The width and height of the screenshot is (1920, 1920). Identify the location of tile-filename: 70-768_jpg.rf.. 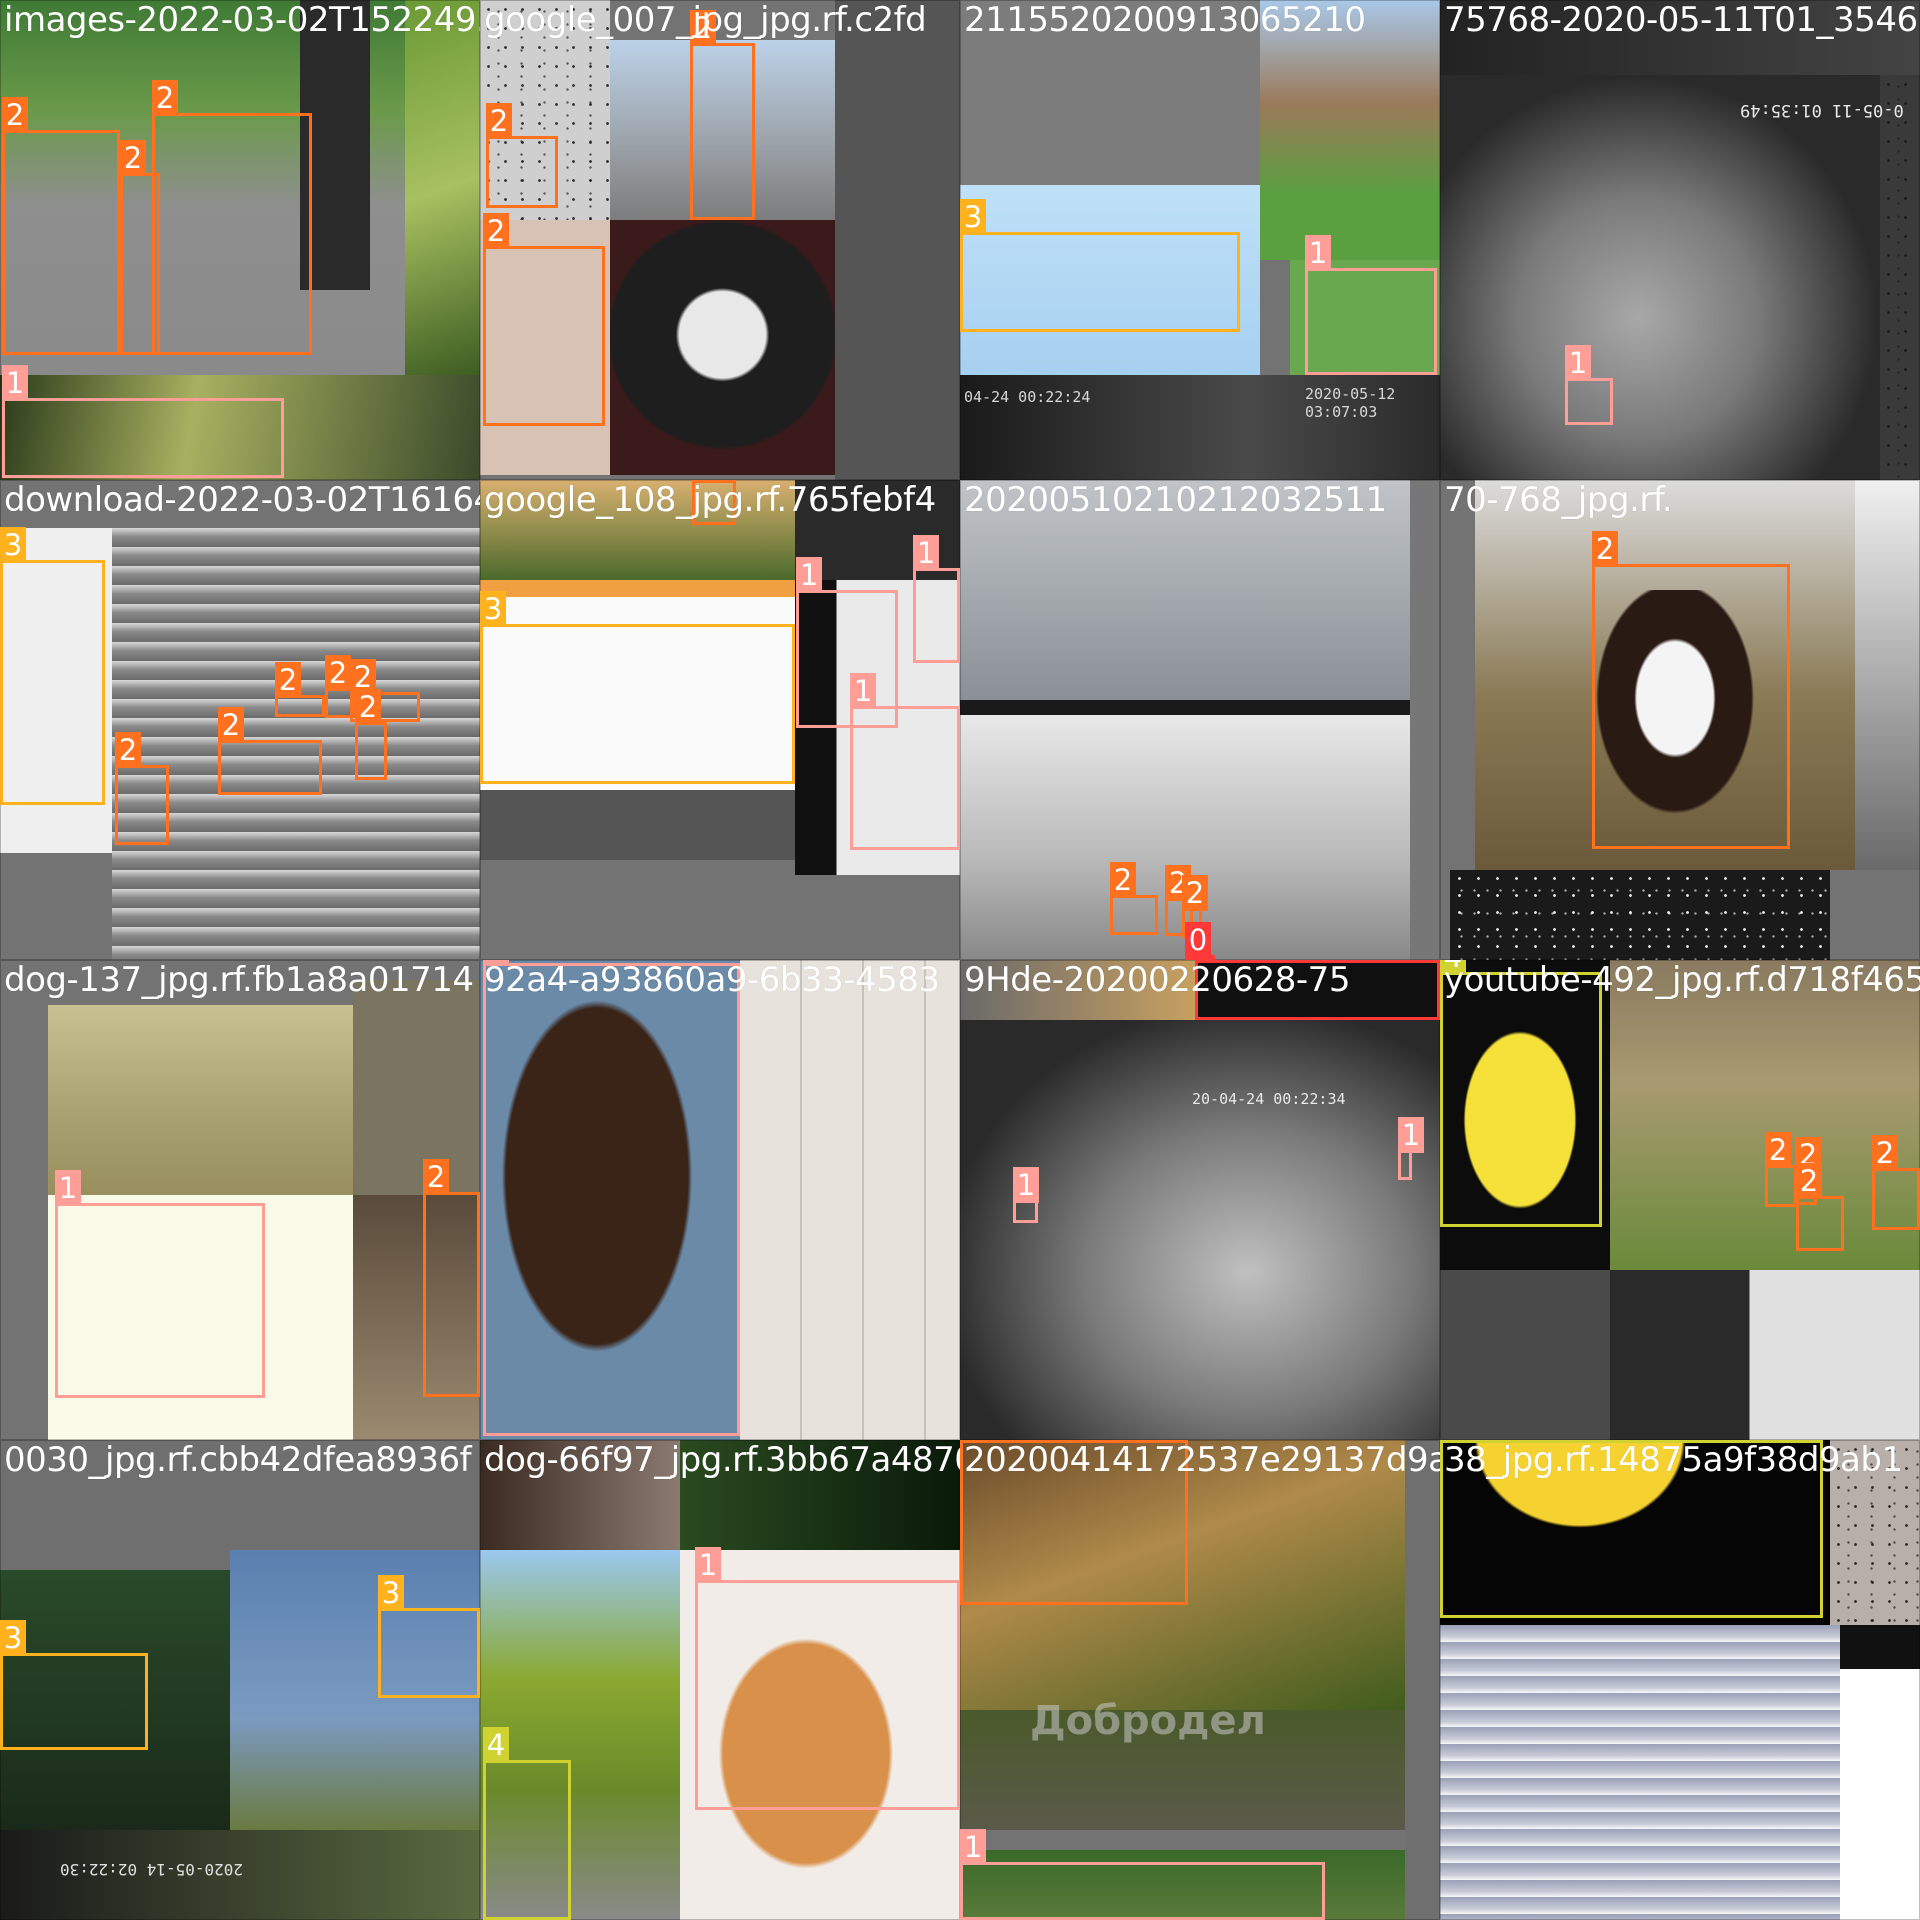
(1558, 500).